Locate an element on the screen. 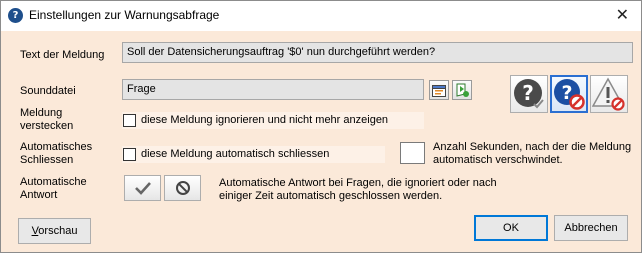  close-icon: ✕ is located at coordinates (622, 14).